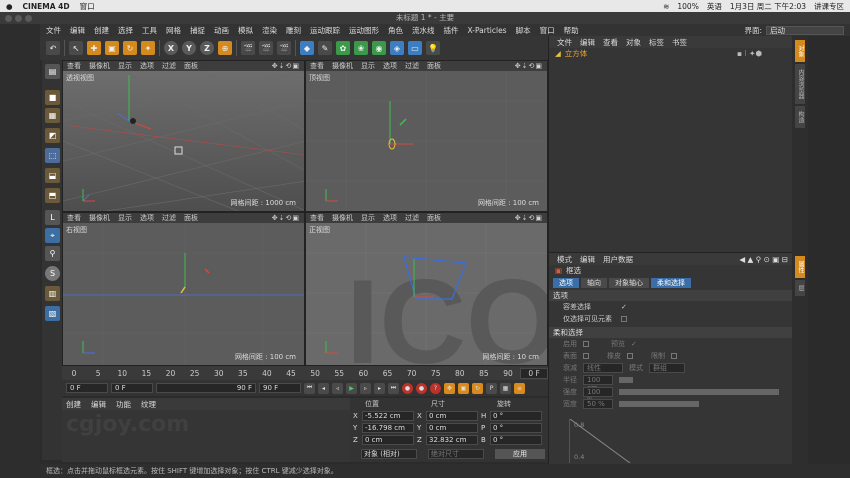 The image size is (850, 478). Describe the element at coordinates (564, 259) in the screenshot. I see `attr-menu-mode: 模式` at that location.